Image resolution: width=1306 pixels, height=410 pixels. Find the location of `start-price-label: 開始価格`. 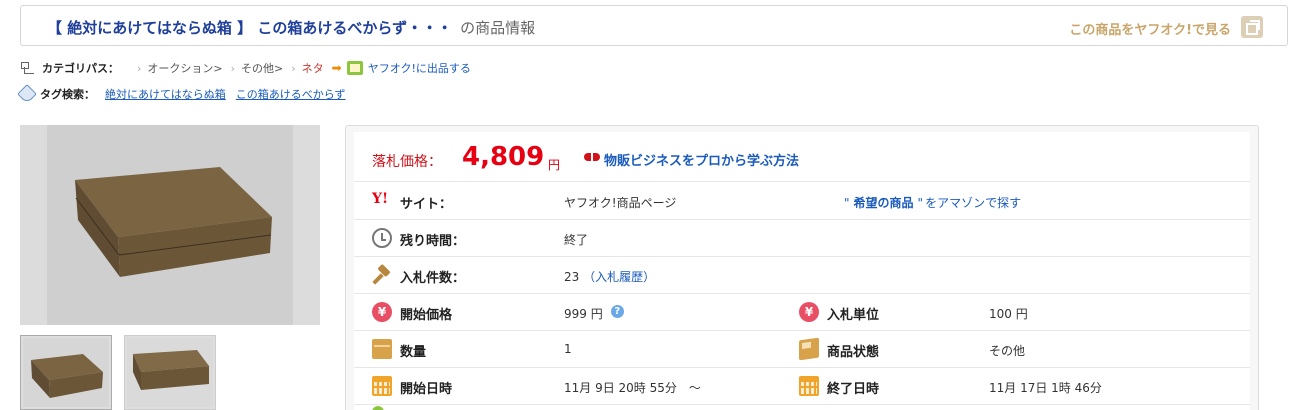

start-price-label: 開始価格 is located at coordinates (426, 315).